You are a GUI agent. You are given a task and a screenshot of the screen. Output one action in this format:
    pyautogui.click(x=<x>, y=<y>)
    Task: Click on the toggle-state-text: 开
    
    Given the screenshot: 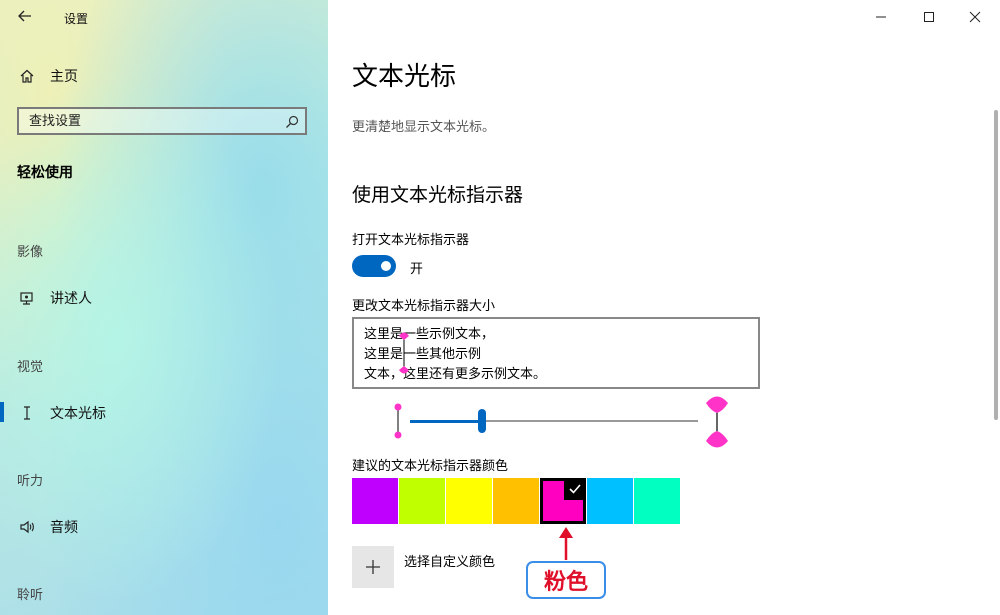 What is the action you would take?
    pyautogui.click(x=417, y=269)
    